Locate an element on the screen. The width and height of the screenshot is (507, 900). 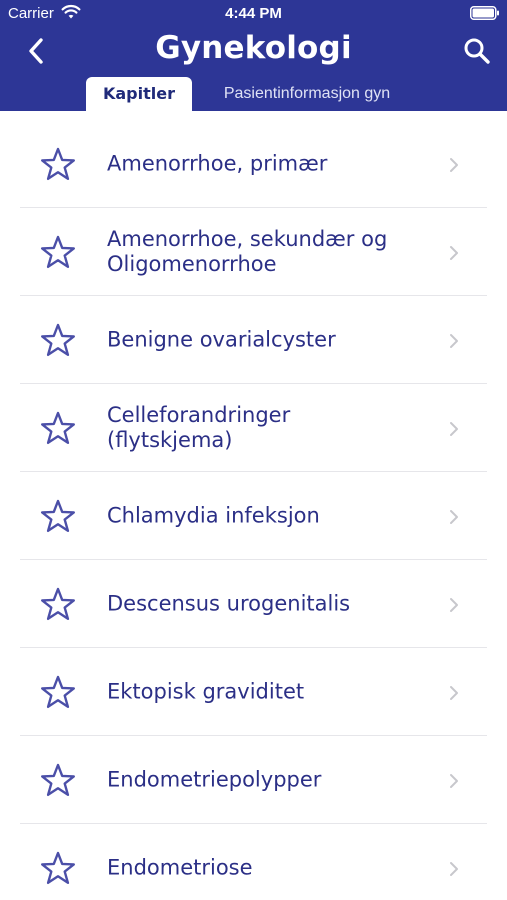
list-item: Descensus urogenitalis is located at coordinates (253, 604).